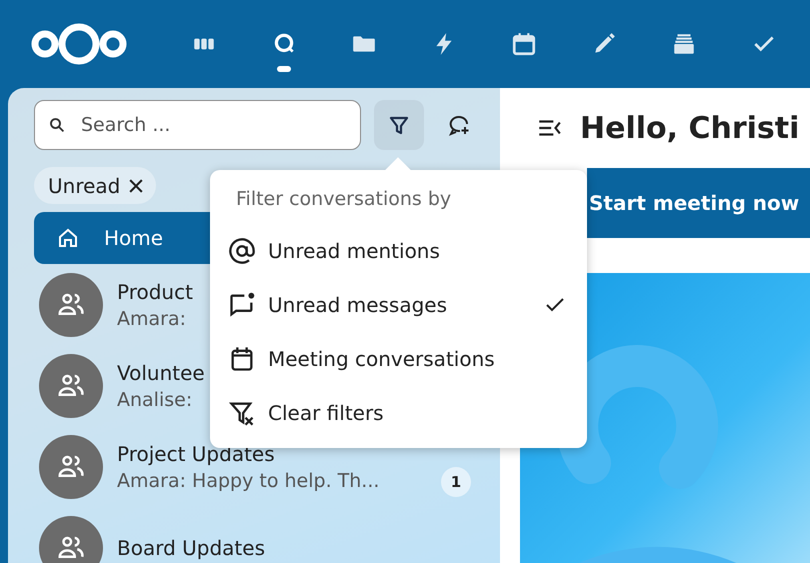 This screenshot has width=810, height=563. I want to click on message-preview: Analise:, so click(154, 399).